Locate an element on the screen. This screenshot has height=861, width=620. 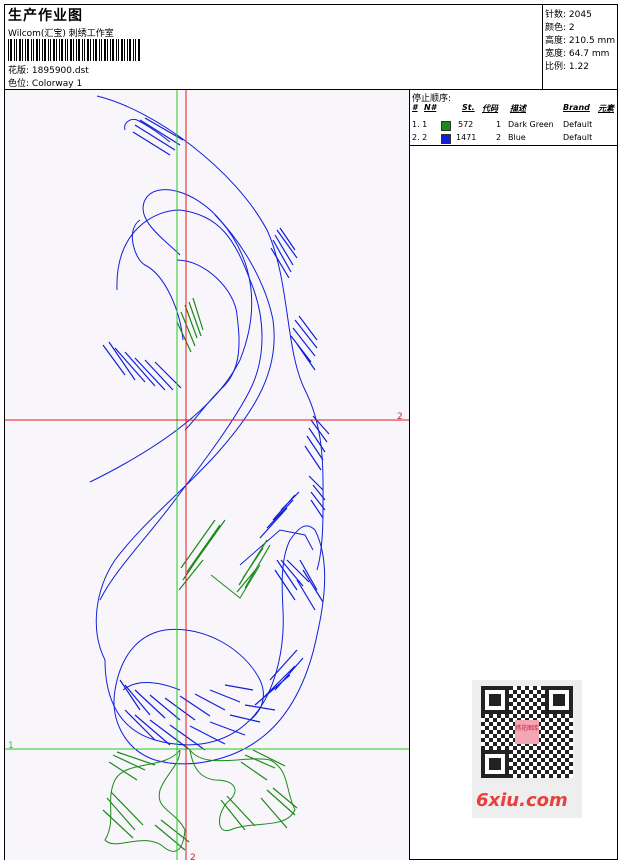
stat-scale-label: 比例: is located at coordinates (556, 67).